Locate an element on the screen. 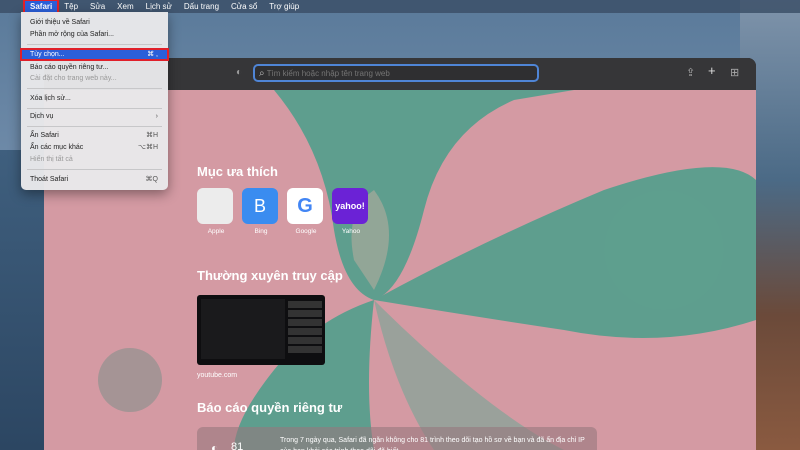  menu-item-about: Giới thiệu về Safari is located at coordinates (94, 22).